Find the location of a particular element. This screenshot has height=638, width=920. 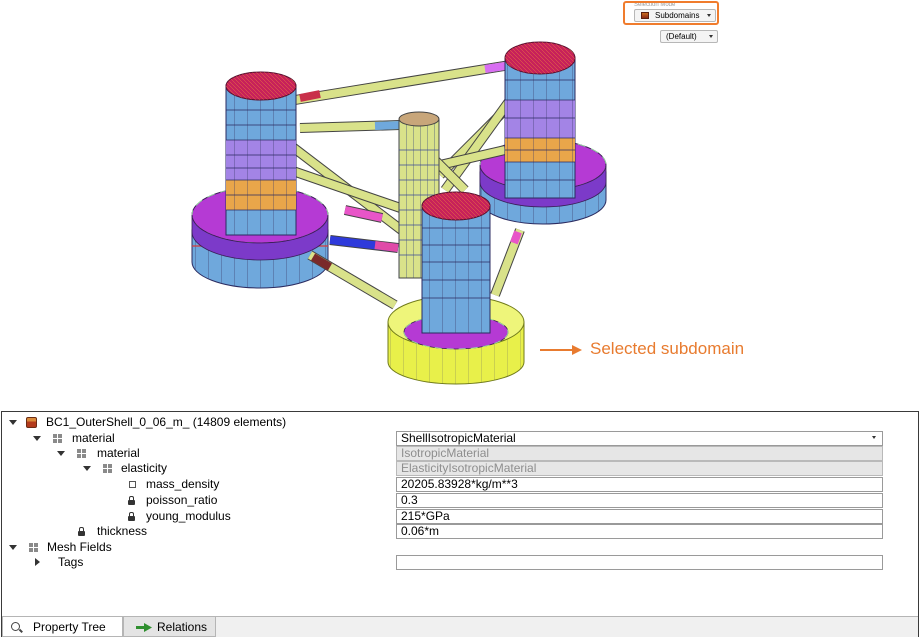

tags-input is located at coordinates (639, 562).